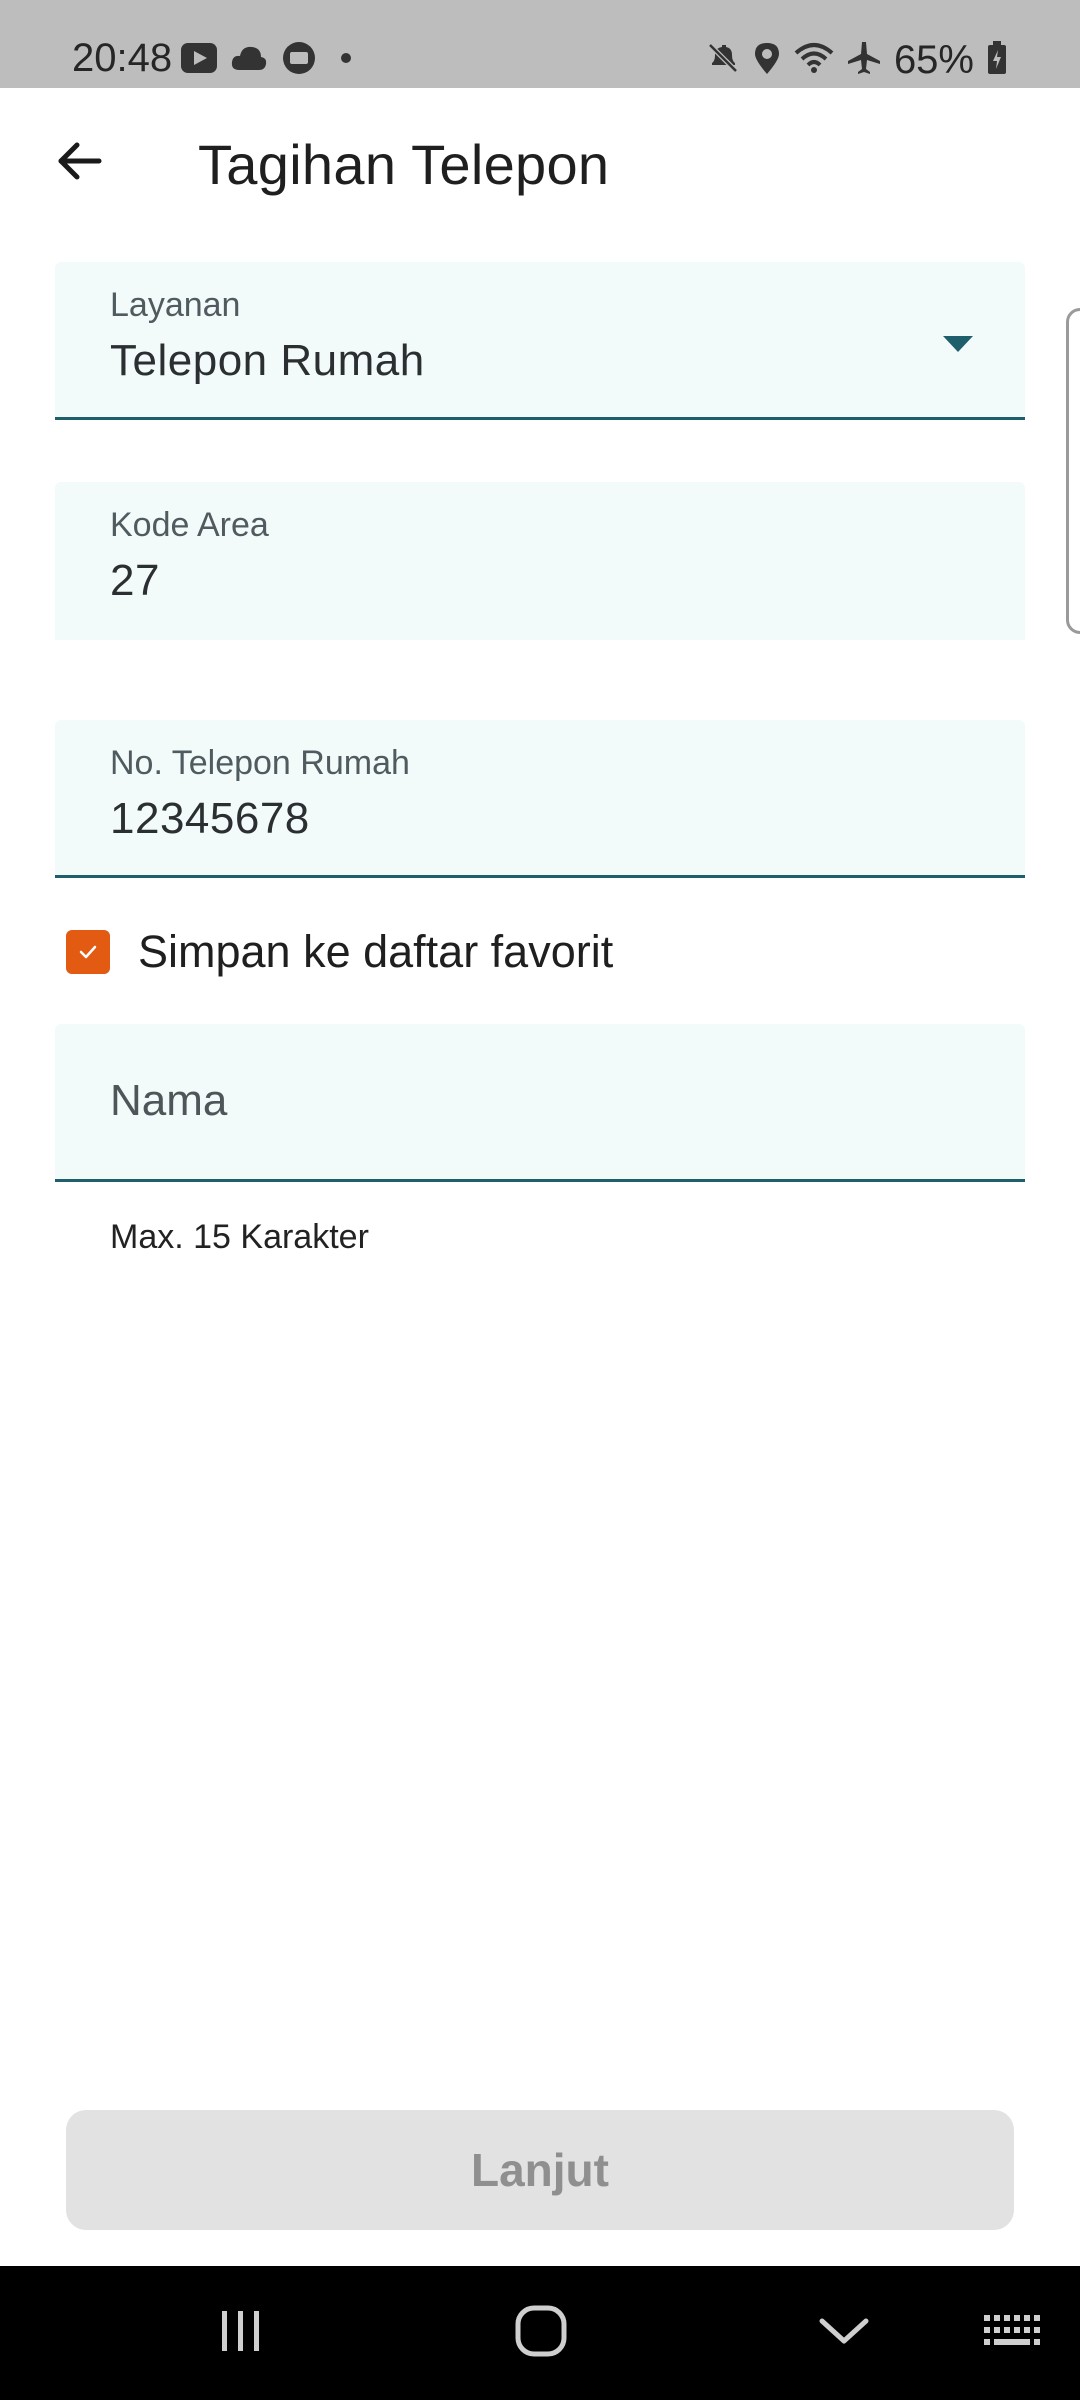 The height and width of the screenshot is (2400, 1080). I want to click on dropdown-arrow-icon, so click(958, 344).